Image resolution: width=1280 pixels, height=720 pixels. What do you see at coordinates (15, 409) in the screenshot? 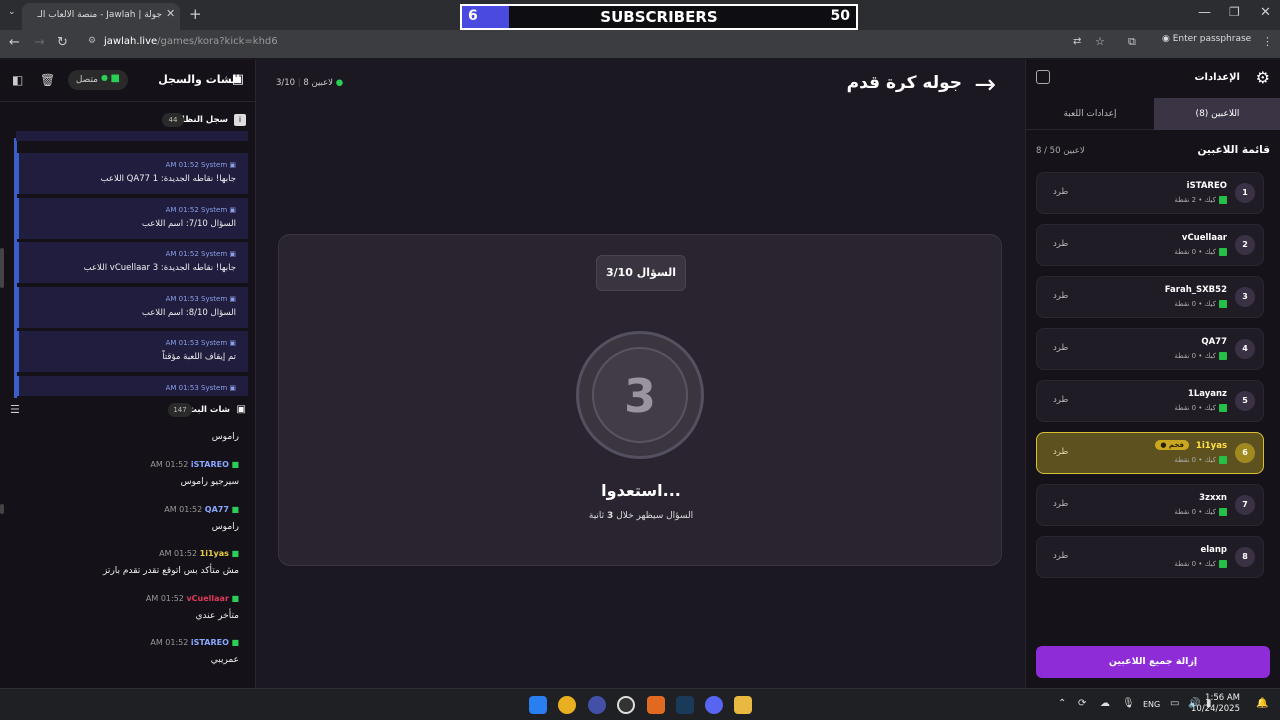
I see `filter-icon: ☰` at bounding box center [15, 409].